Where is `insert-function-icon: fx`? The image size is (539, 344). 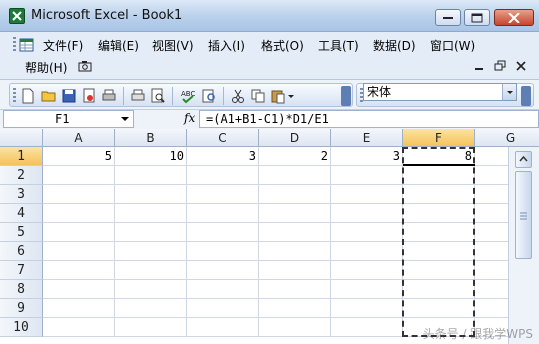 insert-function-icon: fx is located at coordinates (189, 118).